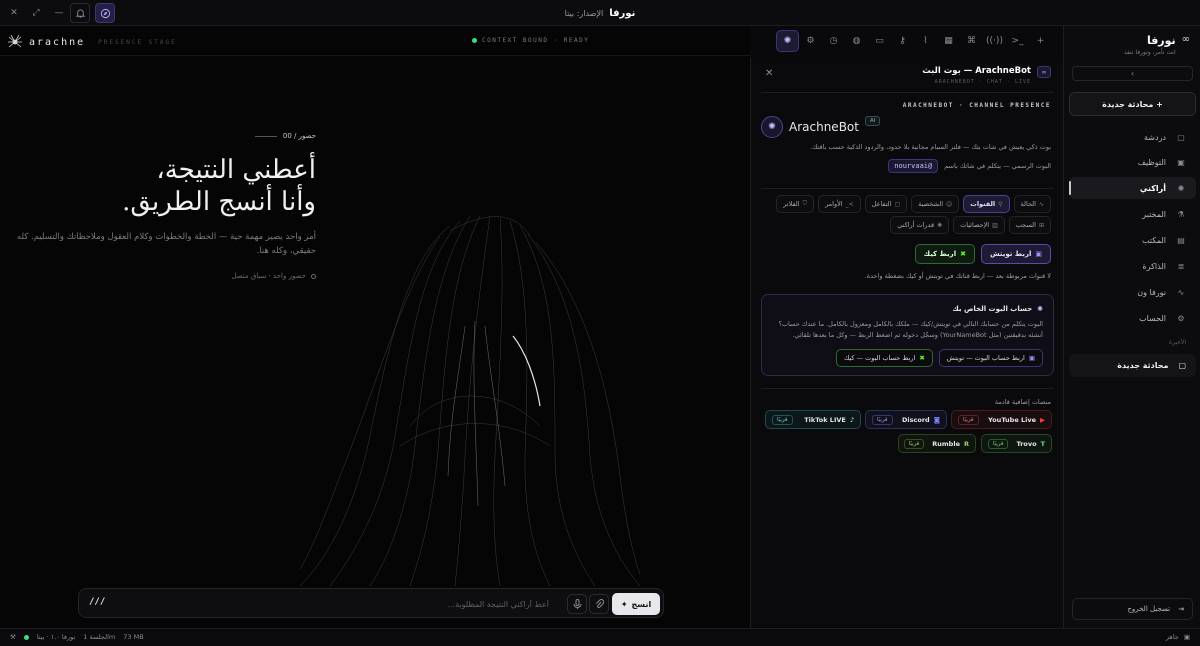 The width and height of the screenshot is (1200, 646). What do you see at coordinates (1132, 214) in the screenshot?
I see `sidebar-item-lab: ⚗ المختبر` at bounding box center [1132, 214].